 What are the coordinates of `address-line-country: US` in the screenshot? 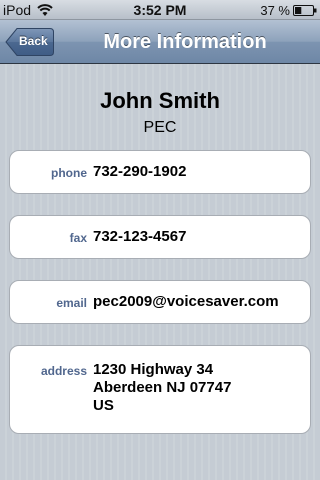 It's located at (103, 405).